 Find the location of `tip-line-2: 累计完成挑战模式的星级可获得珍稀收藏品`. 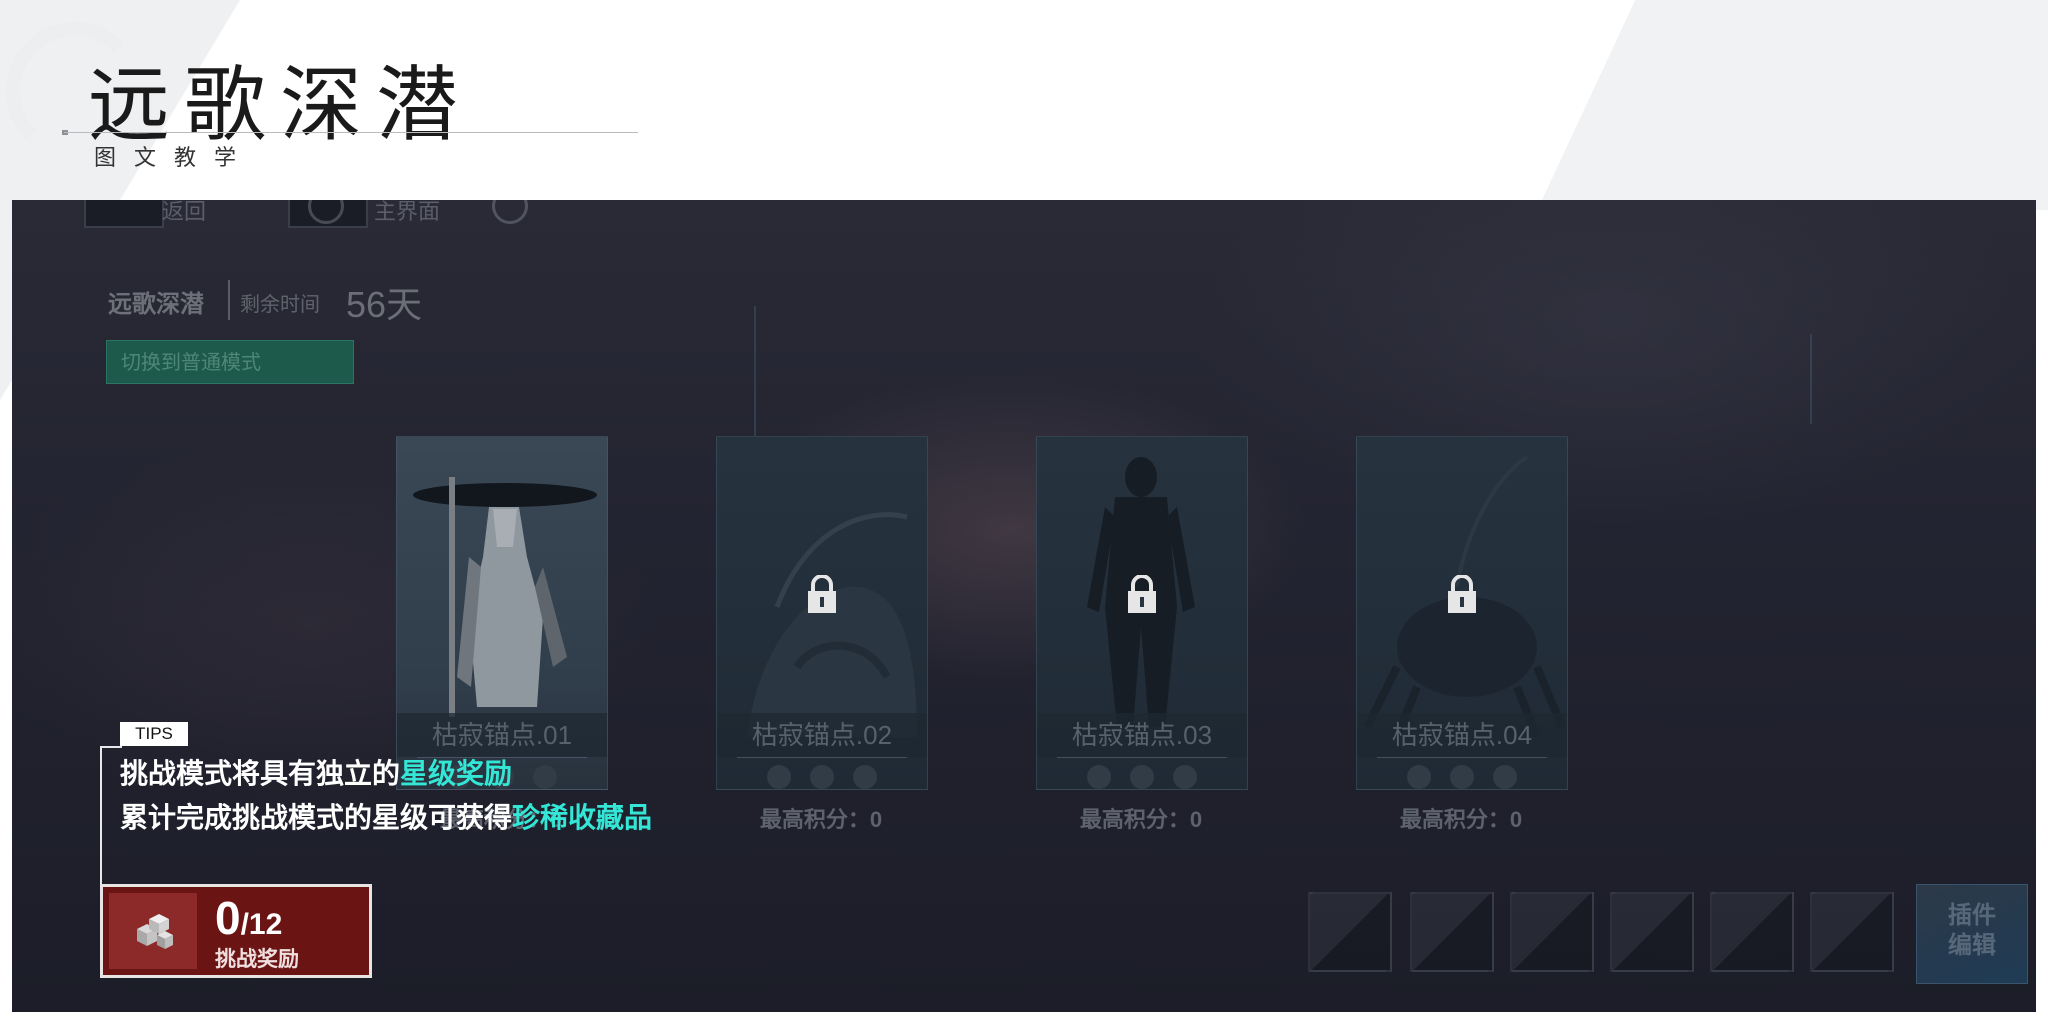

tip-line-2: 累计完成挑战模式的星级可获得珍稀收藏品 is located at coordinates (386, 816).